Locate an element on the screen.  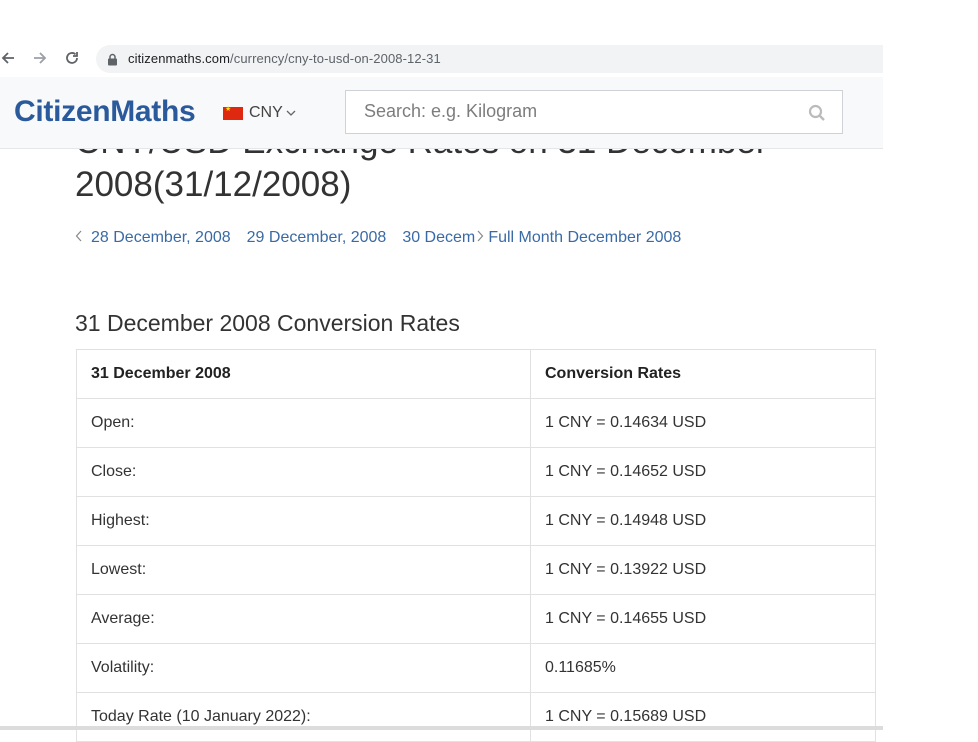
row-label: Volatility: is located at coordinates (303, 668).